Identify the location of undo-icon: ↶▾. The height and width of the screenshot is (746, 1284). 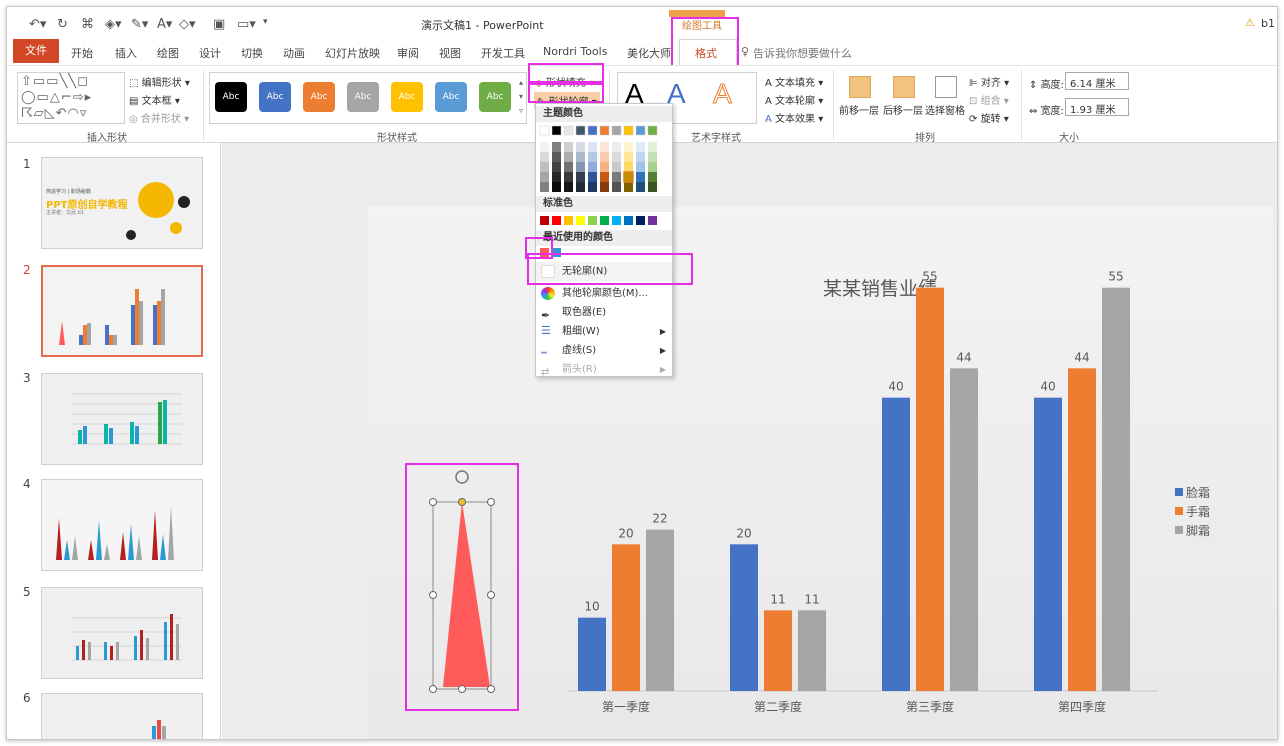
(37, 24).